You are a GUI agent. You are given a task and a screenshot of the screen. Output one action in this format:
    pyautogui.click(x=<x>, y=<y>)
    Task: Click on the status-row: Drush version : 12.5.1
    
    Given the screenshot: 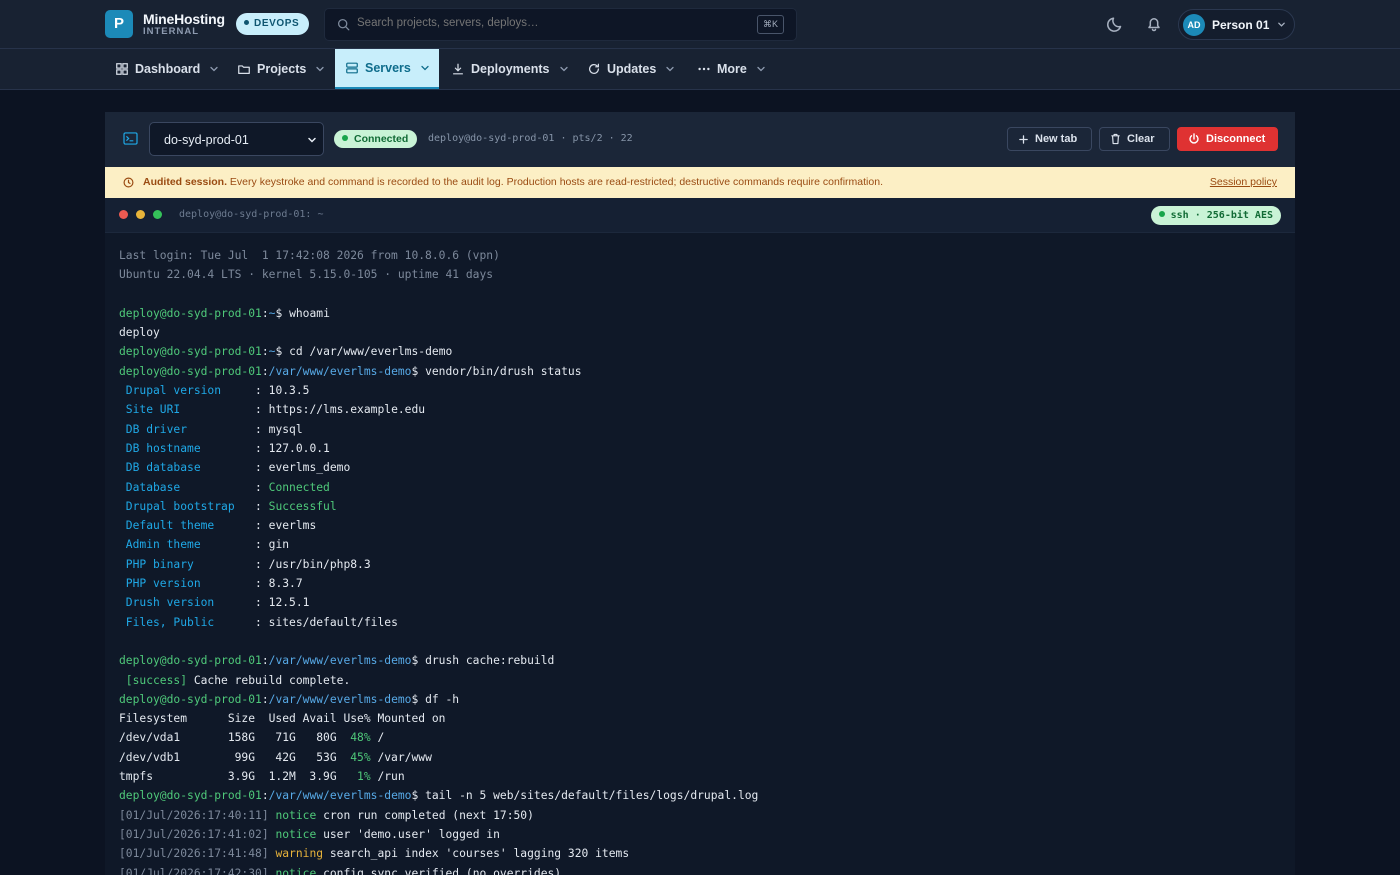 What is the action you would take?
    pyautogui.click(x=214, y=603)
    